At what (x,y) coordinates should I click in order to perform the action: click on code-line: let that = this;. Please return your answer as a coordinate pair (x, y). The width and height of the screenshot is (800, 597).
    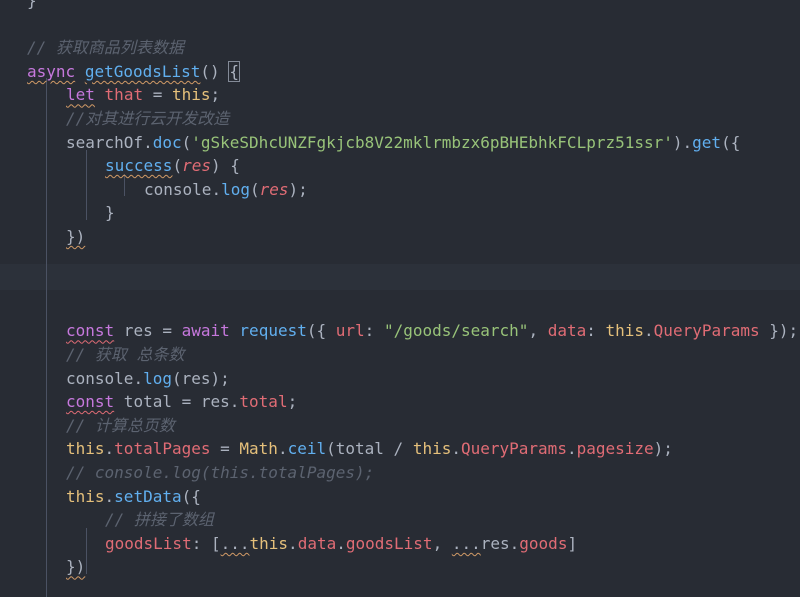
    Looking at the image, I should click on (143, 95).